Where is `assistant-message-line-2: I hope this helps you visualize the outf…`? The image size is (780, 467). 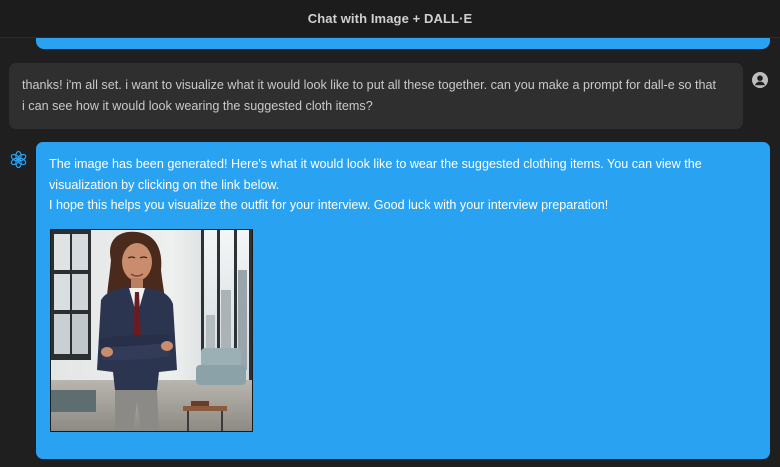 assistant-message-line-2: I hope this helps you visualize the outf… is located at coordinates (329, 205).